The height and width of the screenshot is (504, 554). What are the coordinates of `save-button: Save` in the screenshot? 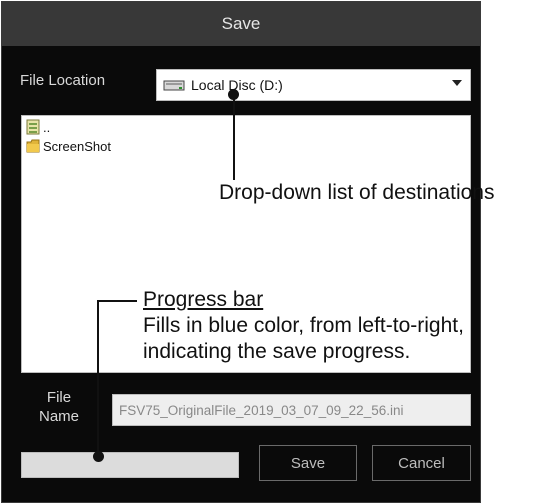 It's located at (308, 463).